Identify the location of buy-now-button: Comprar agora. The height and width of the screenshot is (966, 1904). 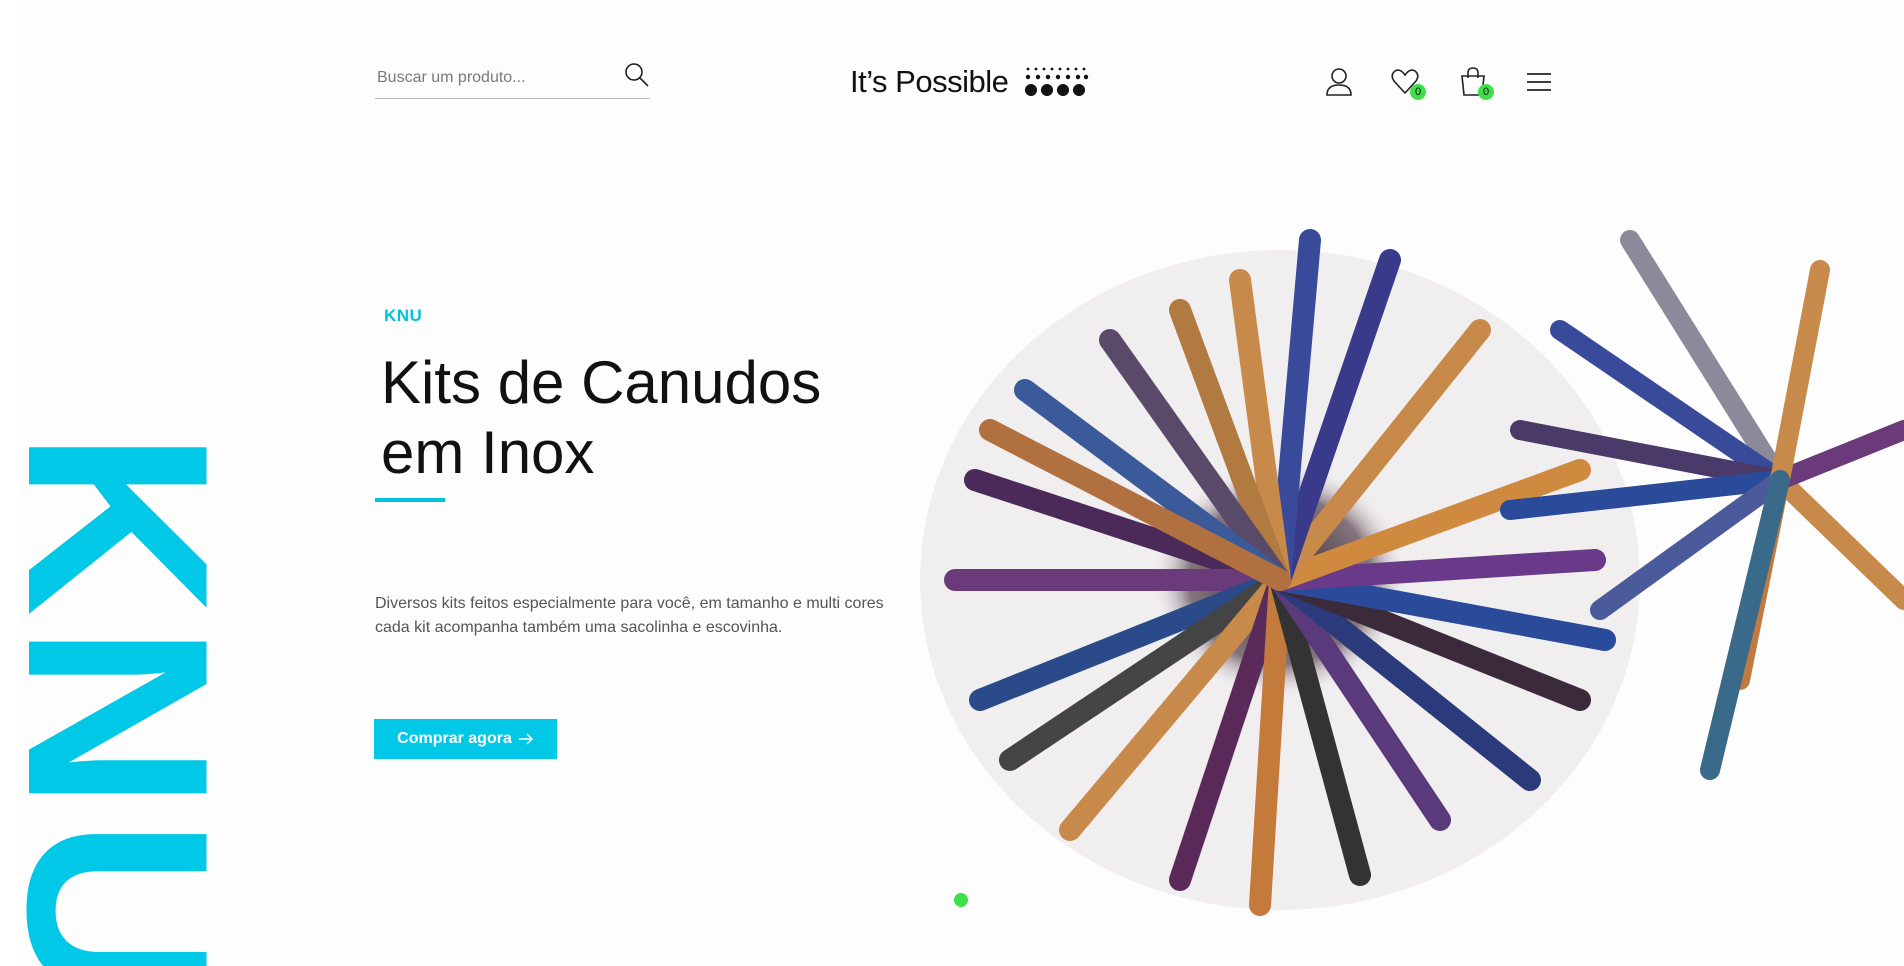
(465, 739).